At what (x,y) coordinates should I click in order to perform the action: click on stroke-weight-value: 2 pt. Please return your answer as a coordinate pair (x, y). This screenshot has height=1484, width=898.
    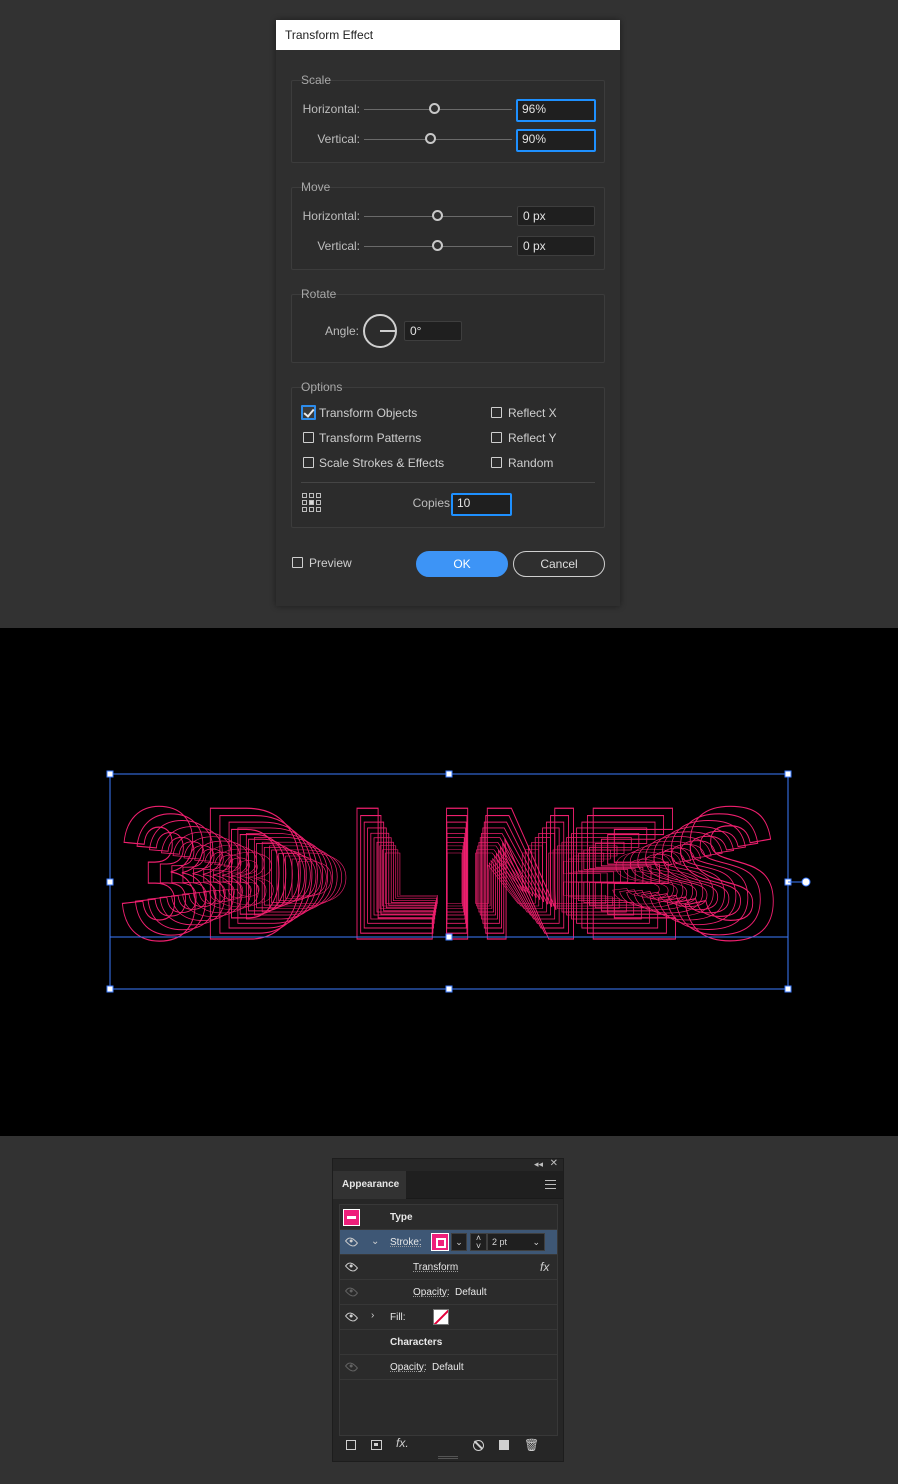
    Looking at the image, I should click on (500, 1242).